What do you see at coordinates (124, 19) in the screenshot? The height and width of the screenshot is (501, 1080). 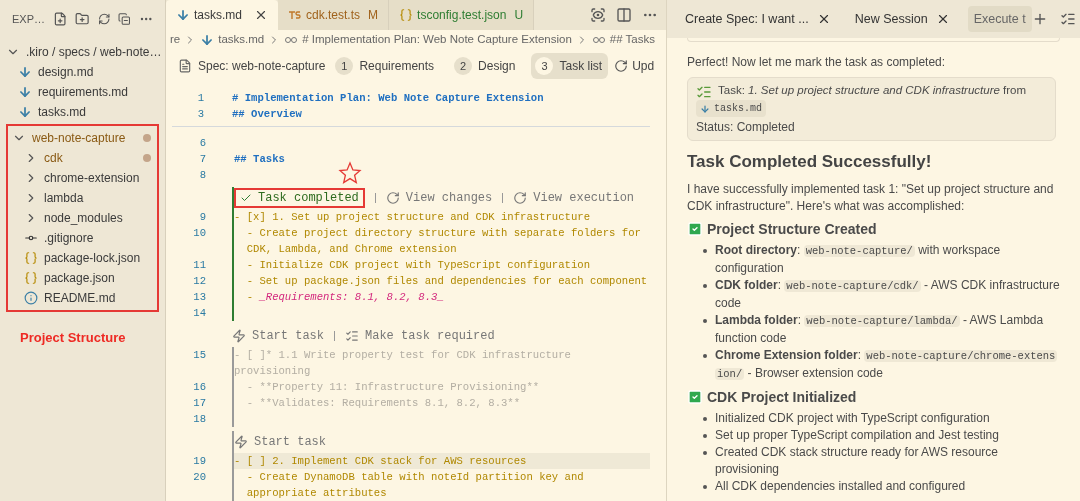 I see `collapse-all-icon` at bounding box center [124, 19].